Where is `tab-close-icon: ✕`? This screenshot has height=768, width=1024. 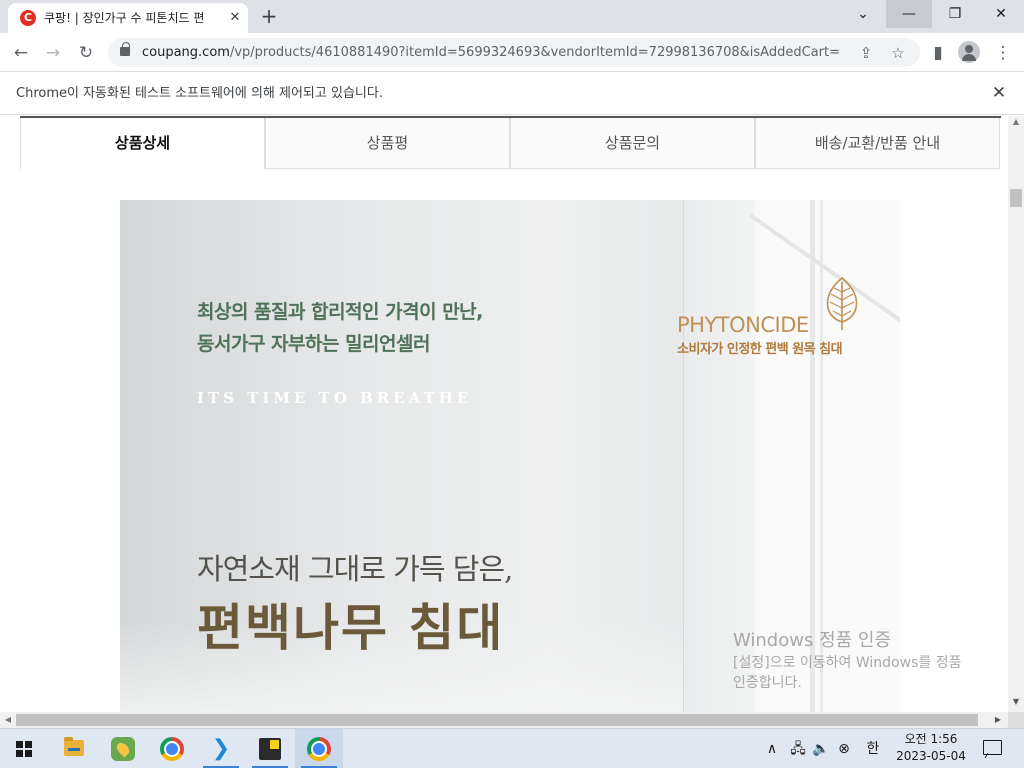
tab-close-icon: ✕ is located at coordinates (235, 18).